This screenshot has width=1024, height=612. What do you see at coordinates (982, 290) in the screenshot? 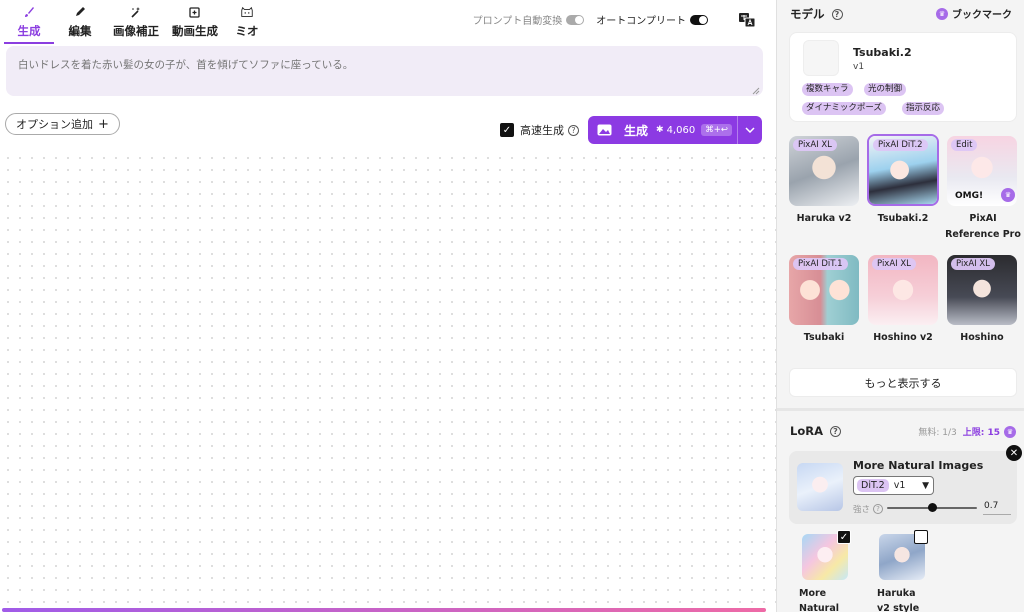
I see `model-tile-hoshino: PixAI XL` at bounding box center [982, 290].